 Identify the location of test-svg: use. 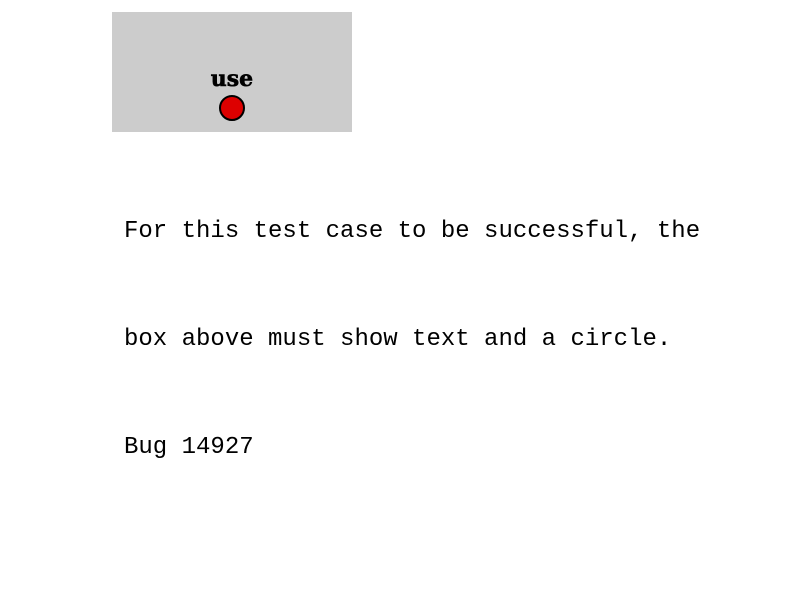
(232, 93).